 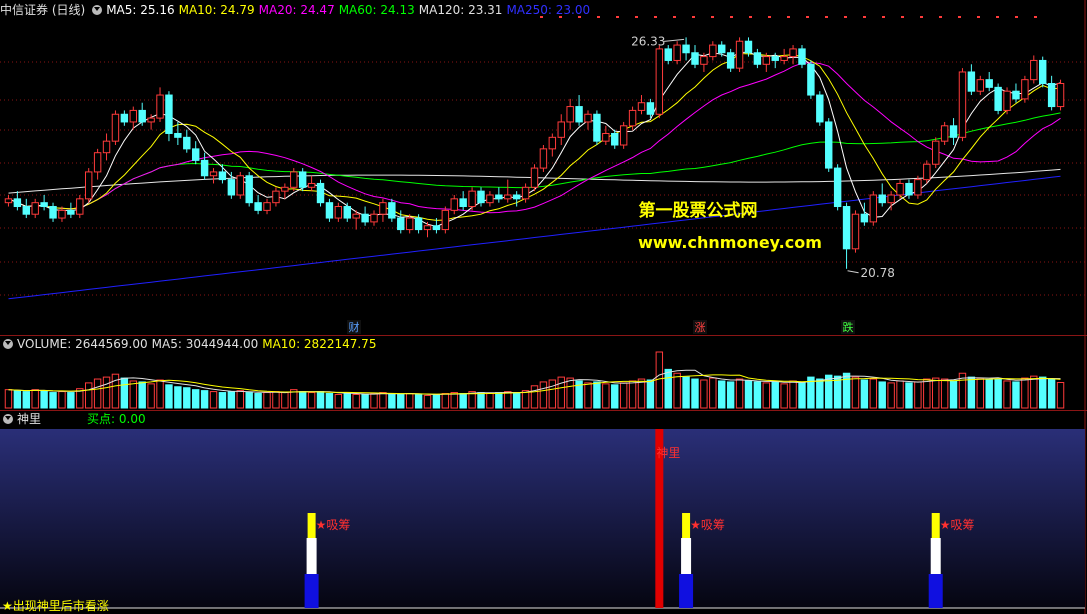 I want to click on watermark-title: 第一股票公式网, so click(x=698, y=210).